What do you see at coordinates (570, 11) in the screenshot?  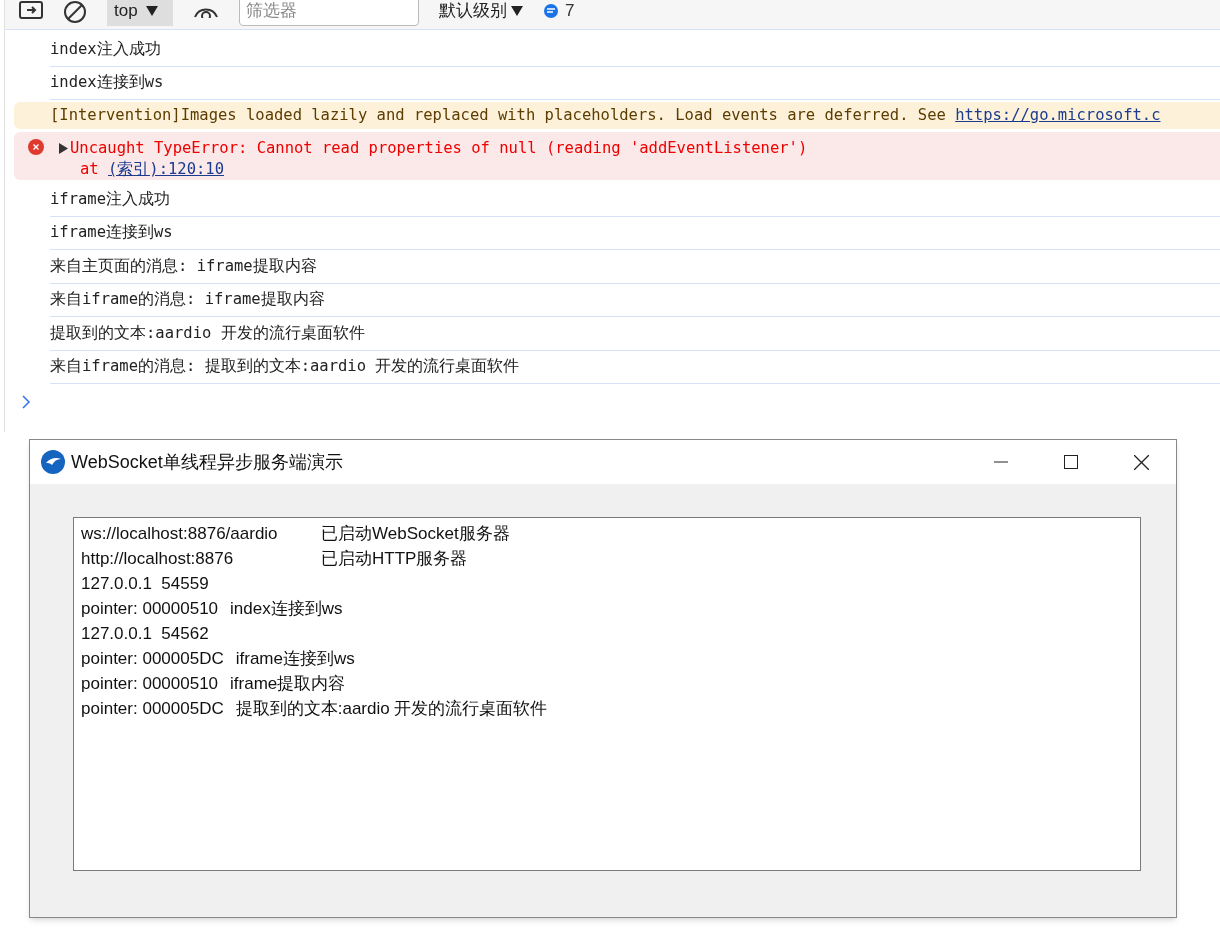 I see `message-count: 7` at bounding box center [570, 11].